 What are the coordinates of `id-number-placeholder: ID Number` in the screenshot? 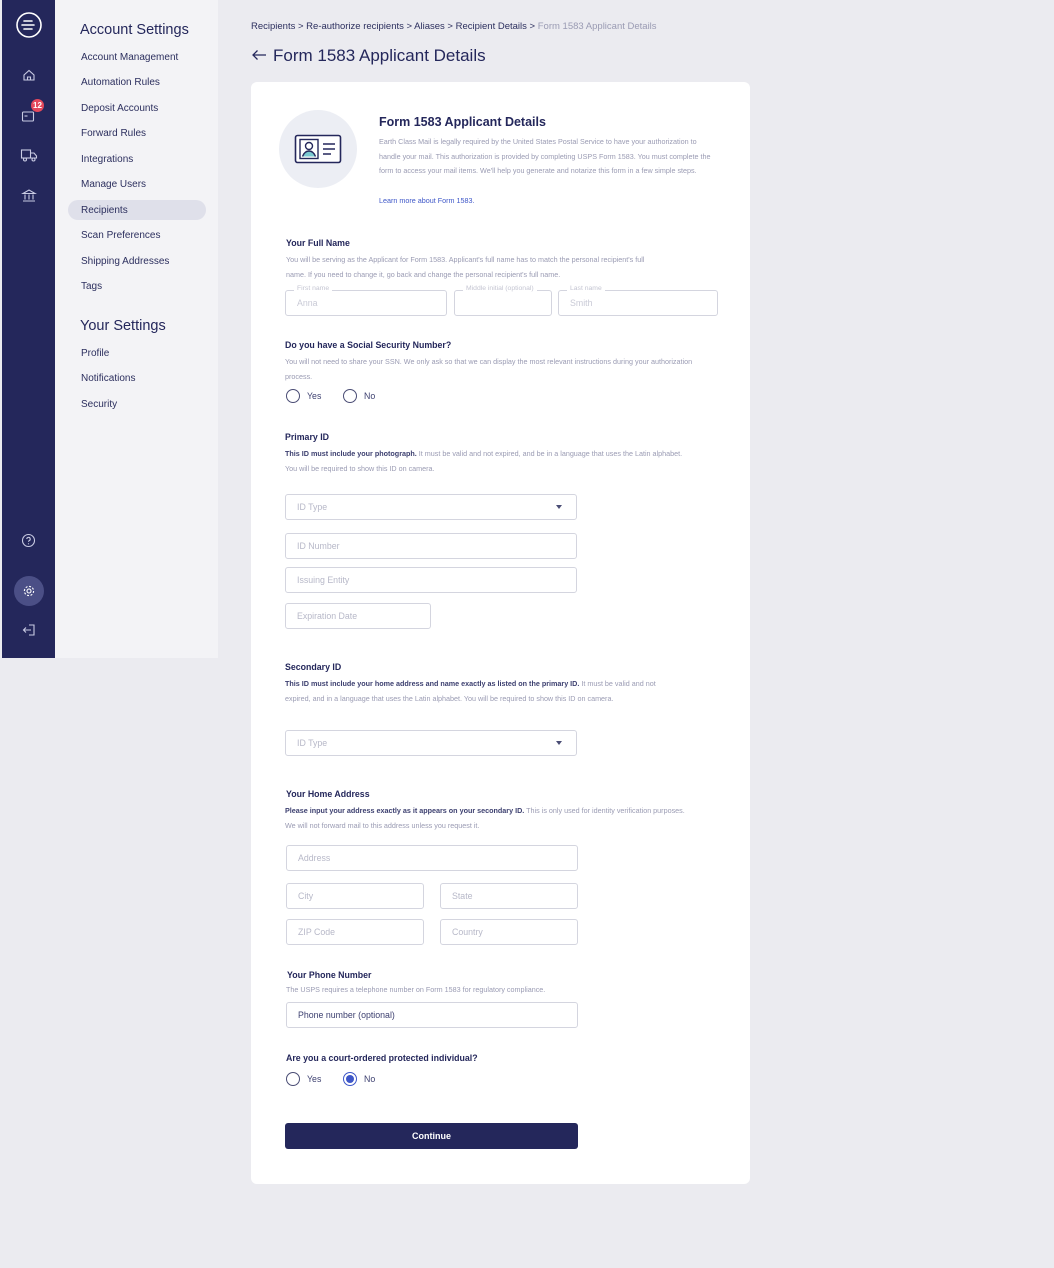 It's located at (318, 546).